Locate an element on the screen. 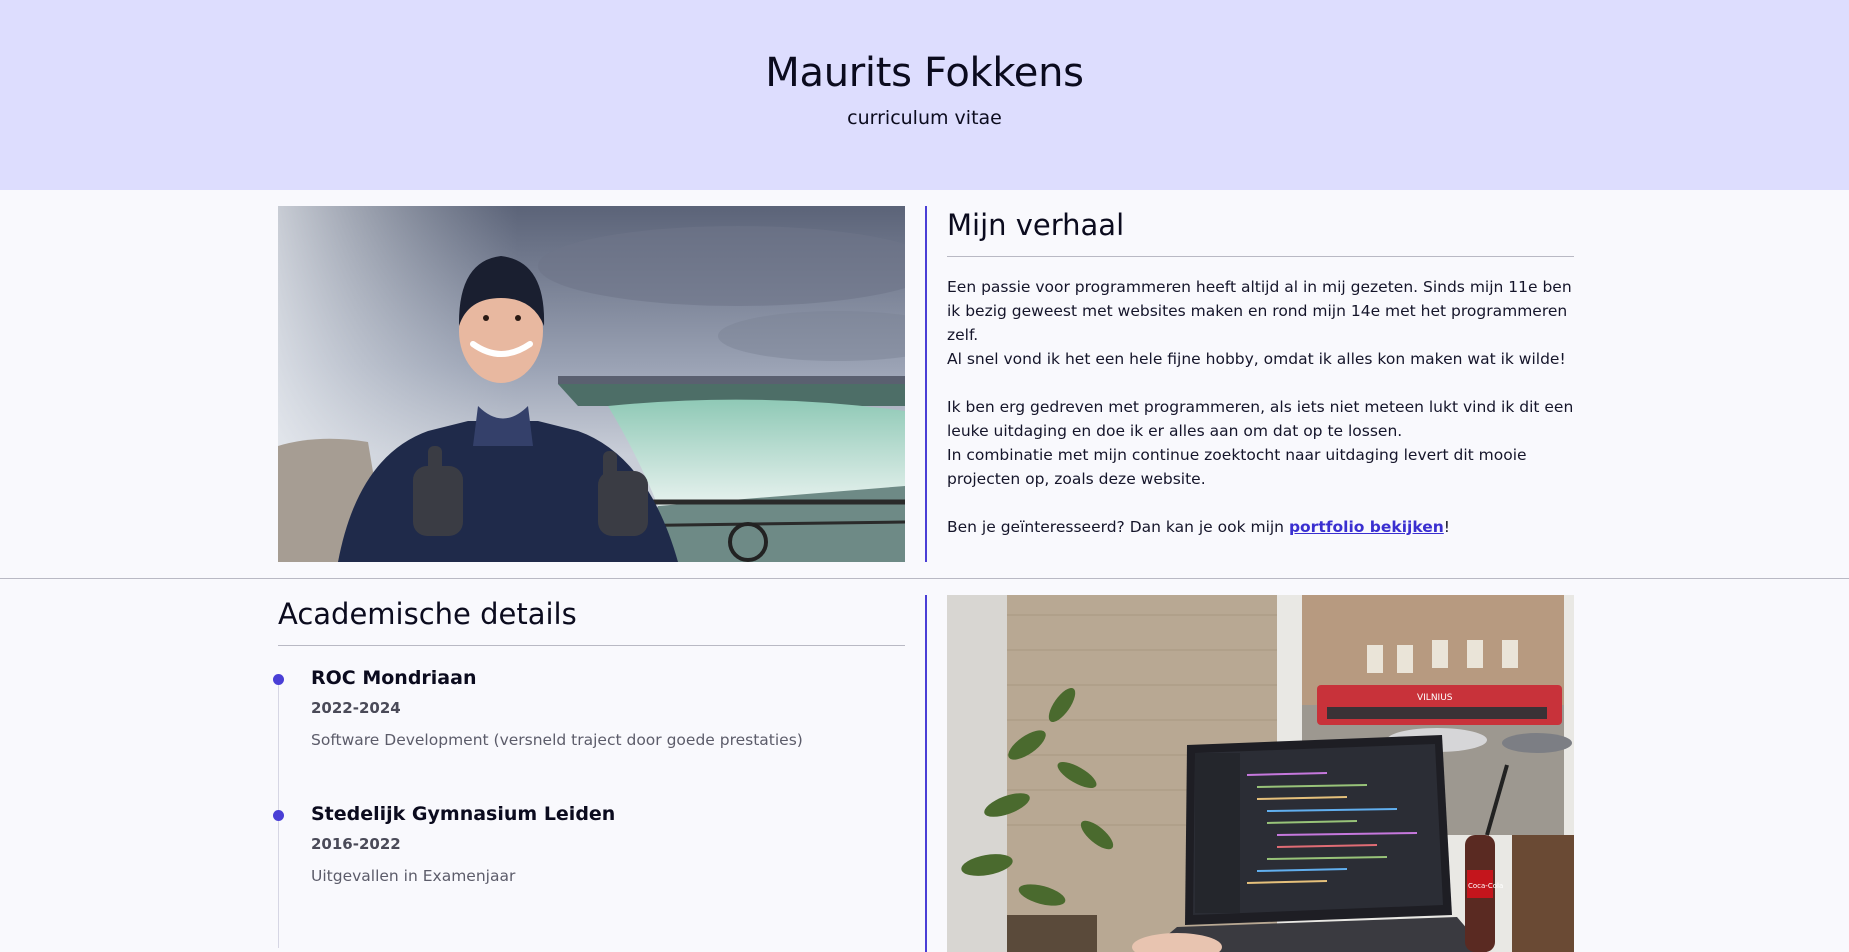  page-subtitle: curriculum vitae is located at coordinates (924, 118).